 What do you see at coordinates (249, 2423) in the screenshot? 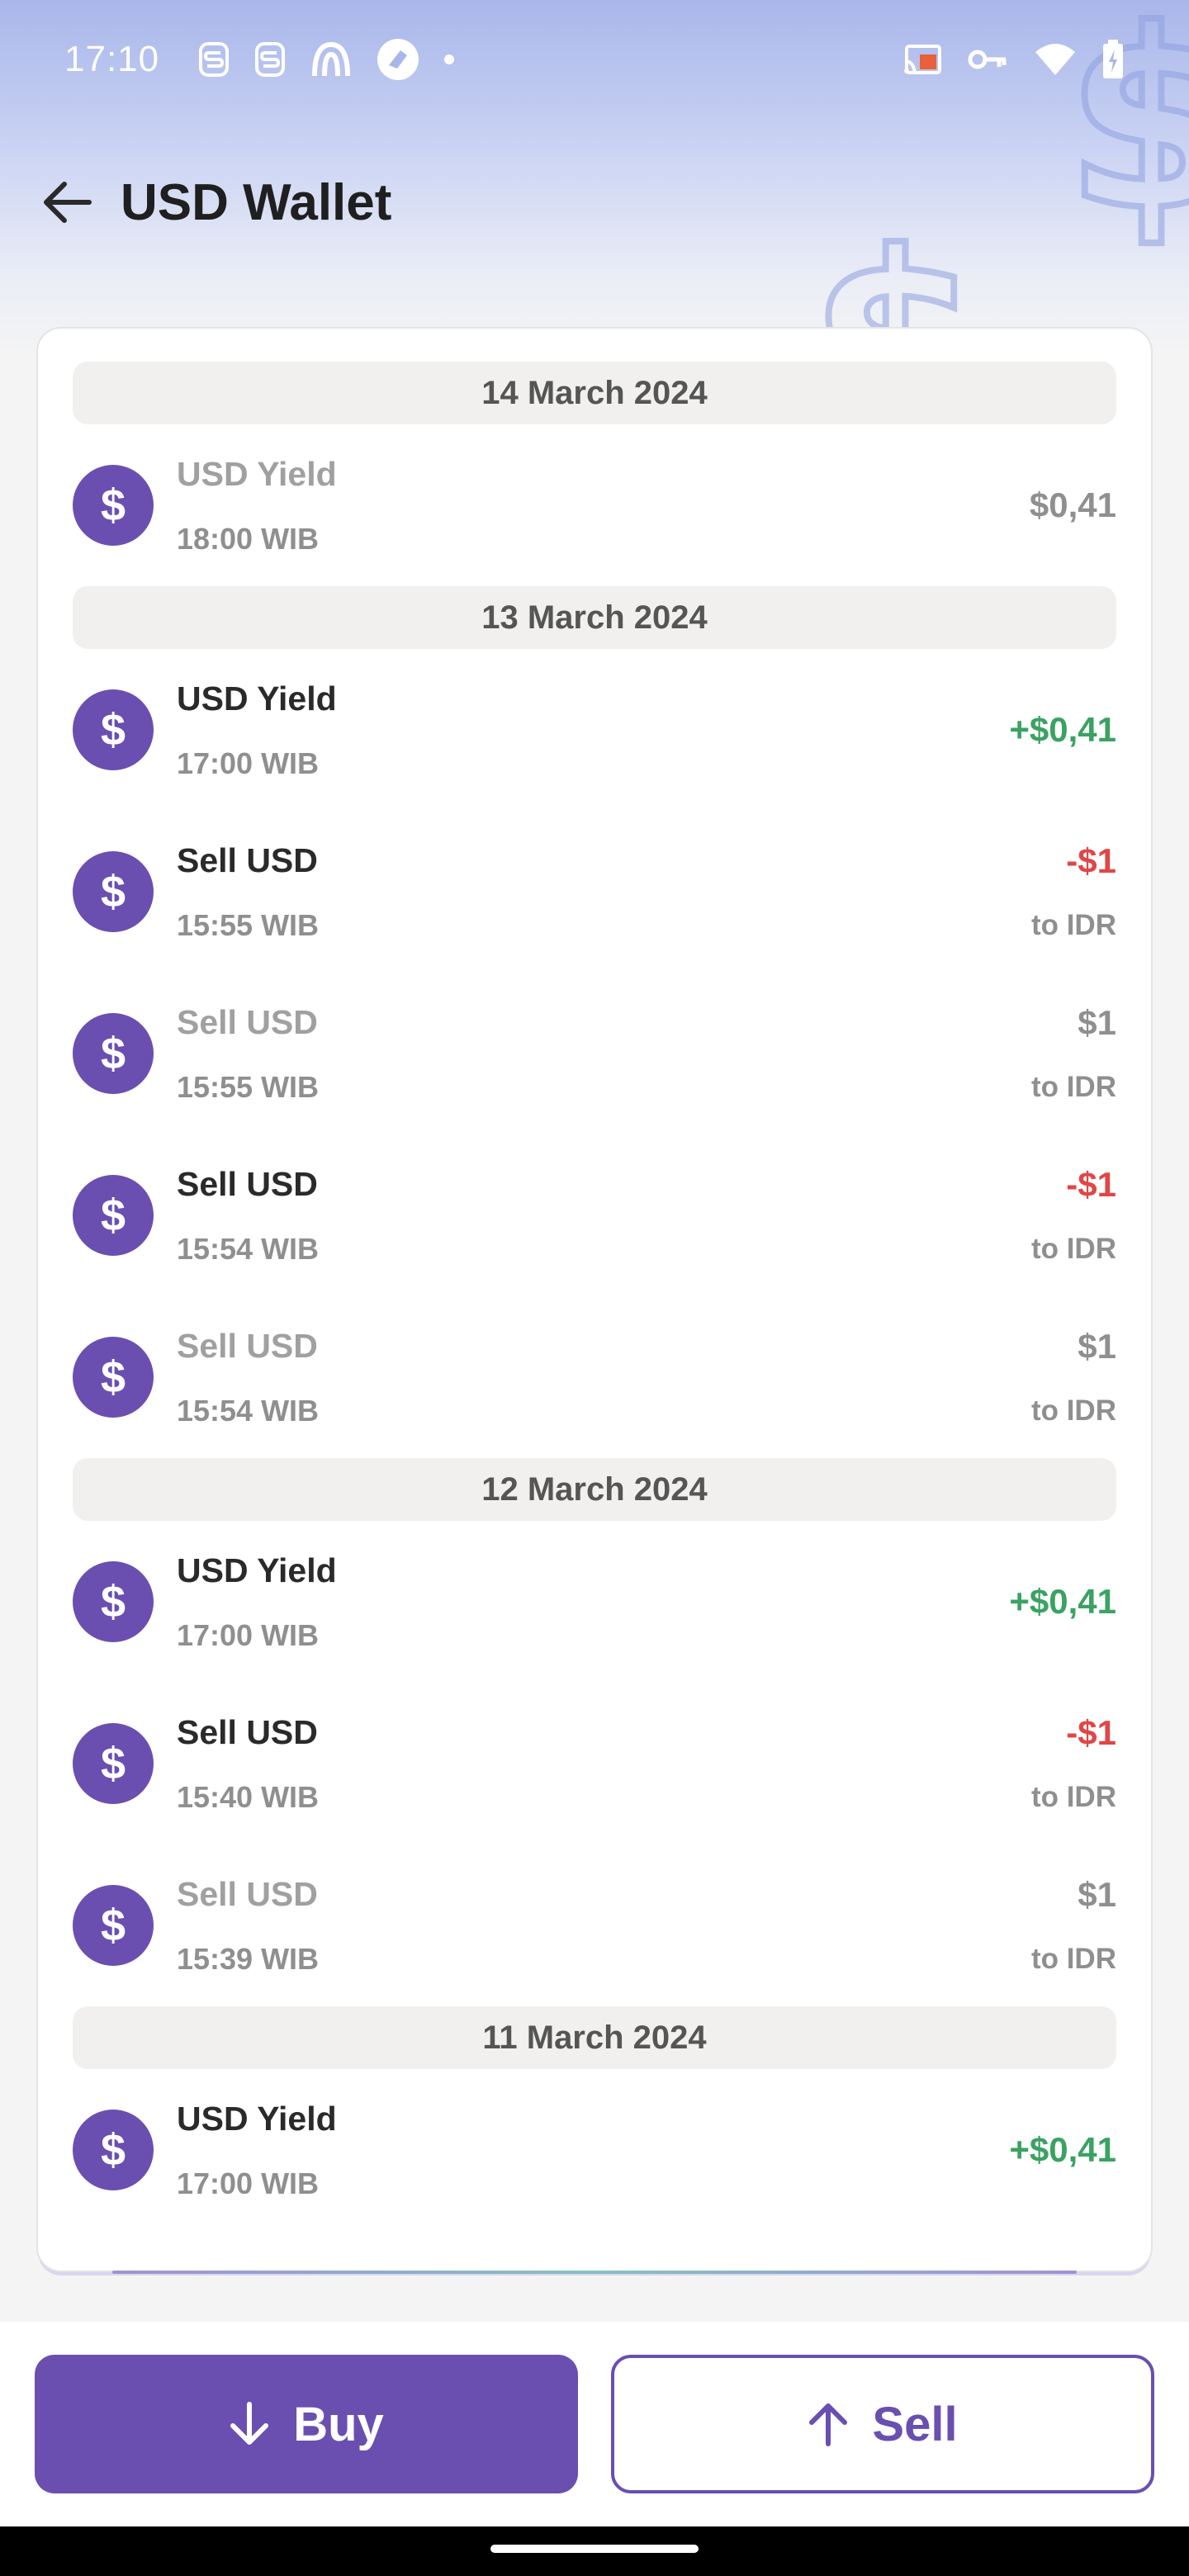
I see `arrow-down-icon` at bounding box center [249, 2423].